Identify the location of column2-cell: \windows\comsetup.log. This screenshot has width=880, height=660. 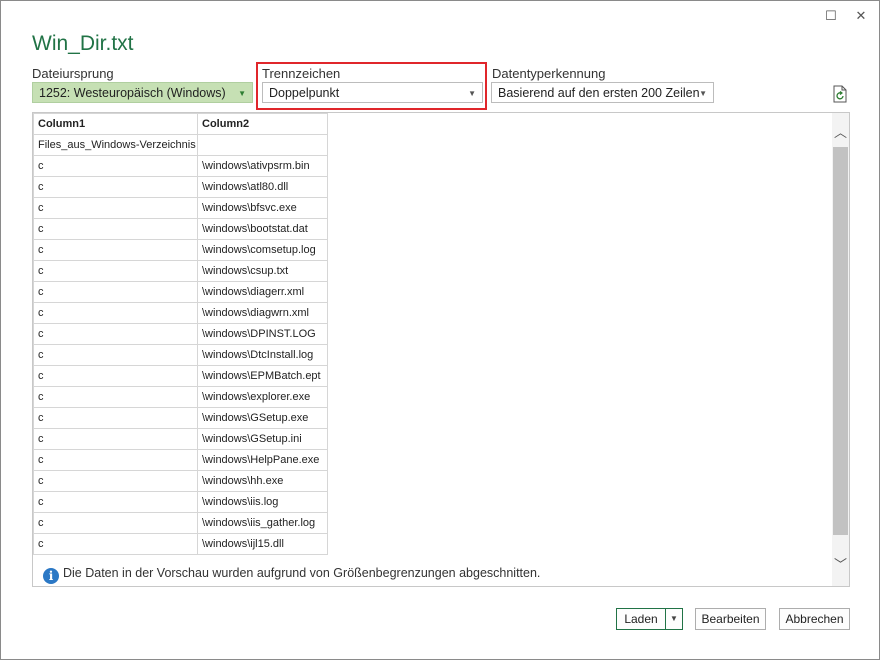
(262, 250).